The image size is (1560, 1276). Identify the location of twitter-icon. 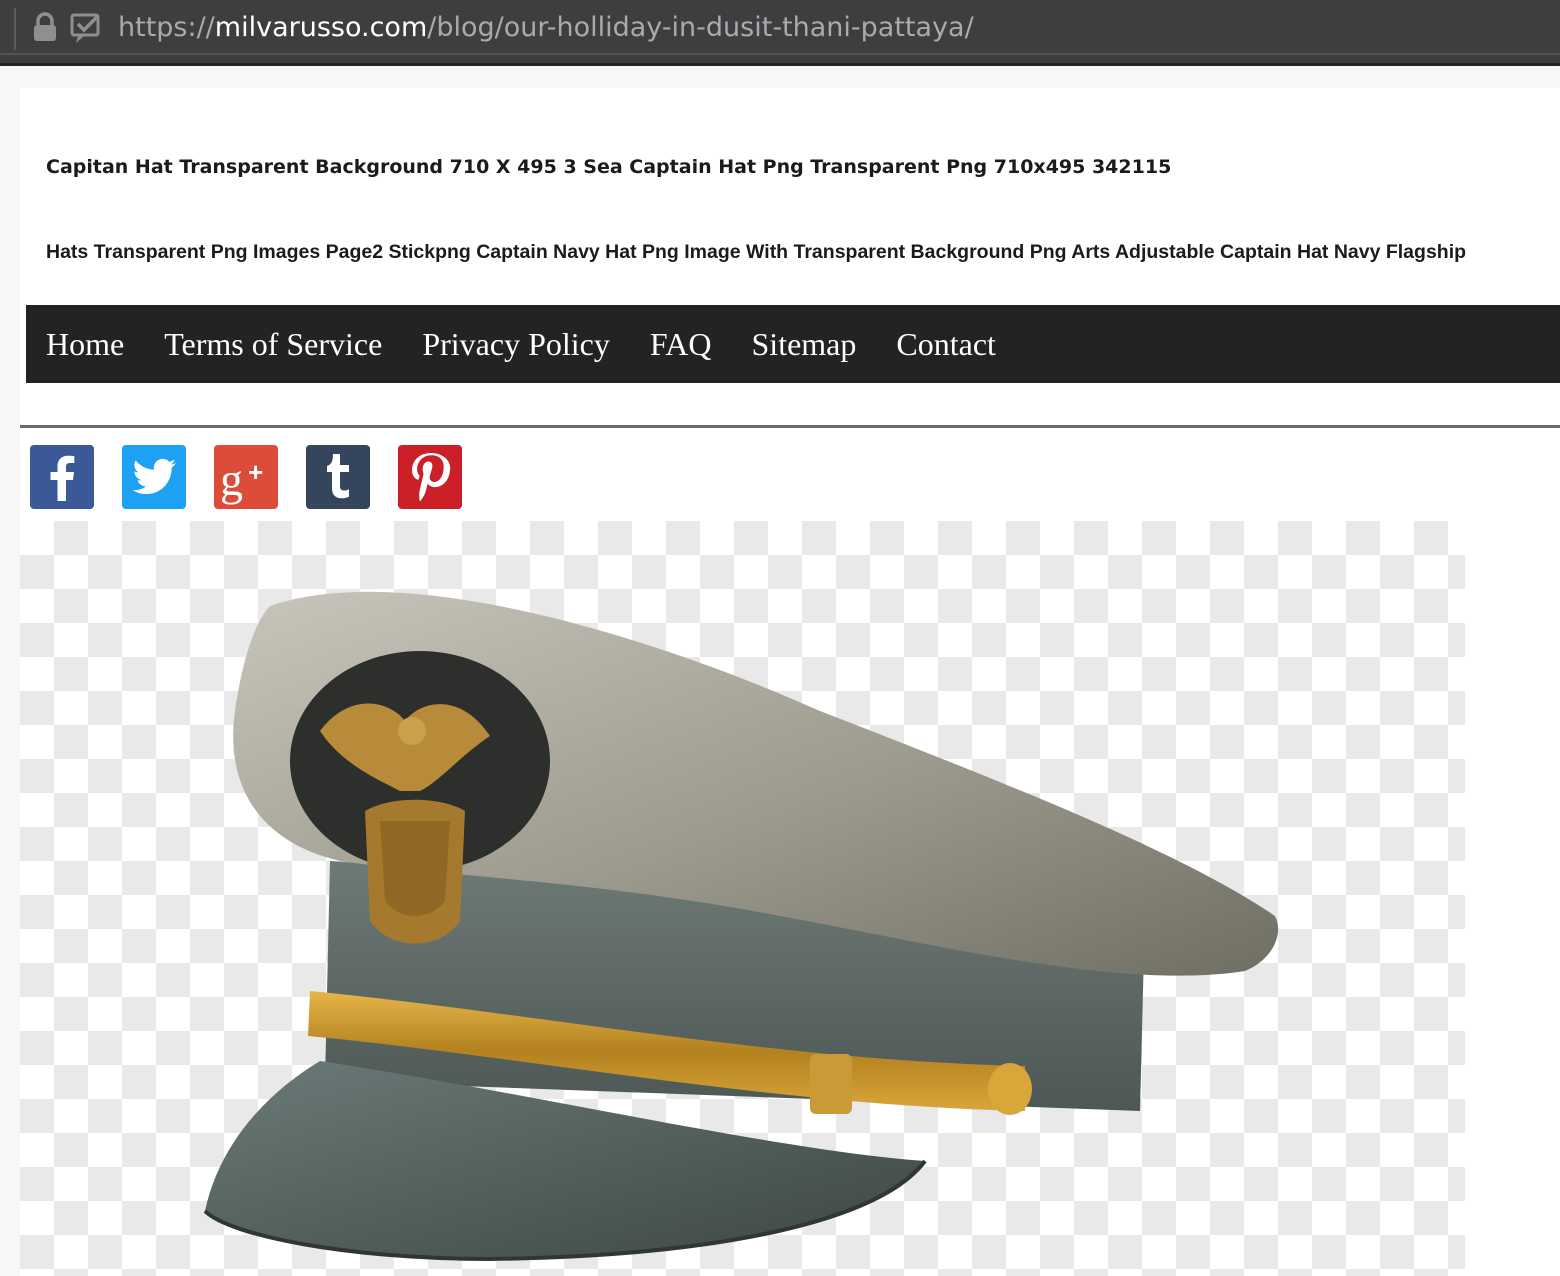
(154, 476).